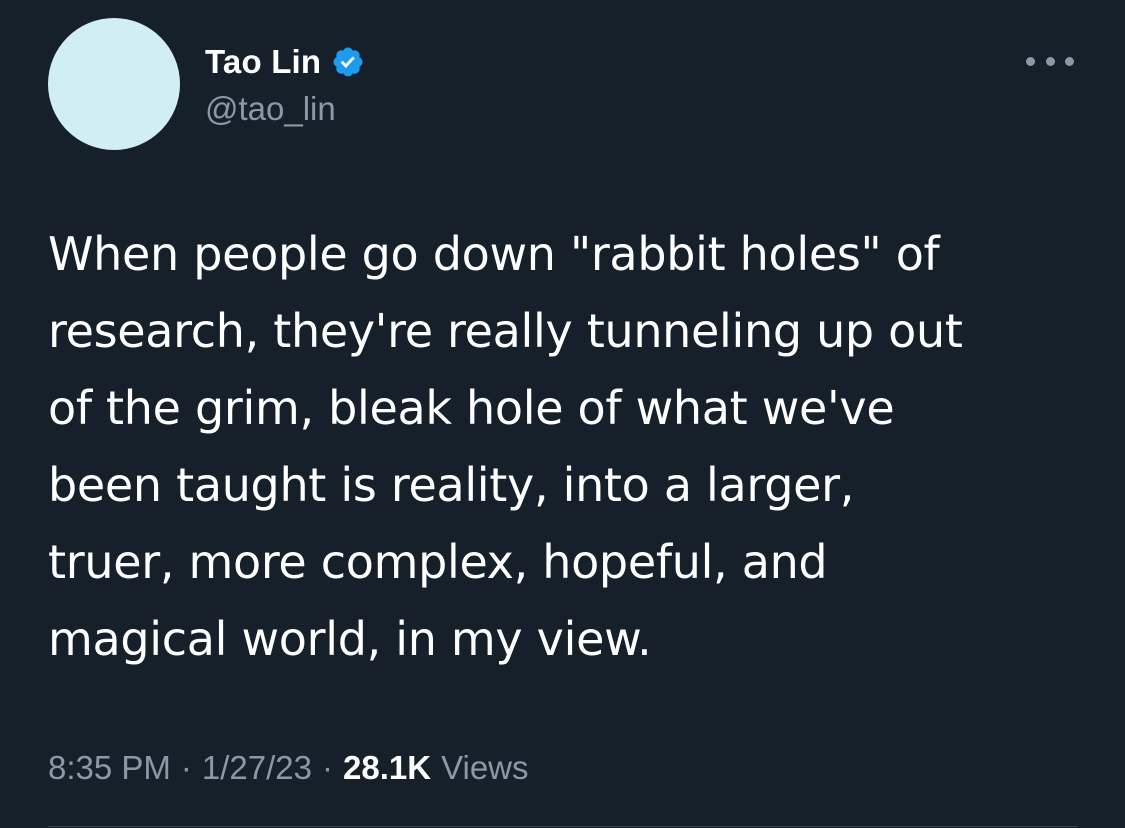 The height and width of the screenshot is (828, 1125). I want to click on more-options-button, so click(1050, 61).